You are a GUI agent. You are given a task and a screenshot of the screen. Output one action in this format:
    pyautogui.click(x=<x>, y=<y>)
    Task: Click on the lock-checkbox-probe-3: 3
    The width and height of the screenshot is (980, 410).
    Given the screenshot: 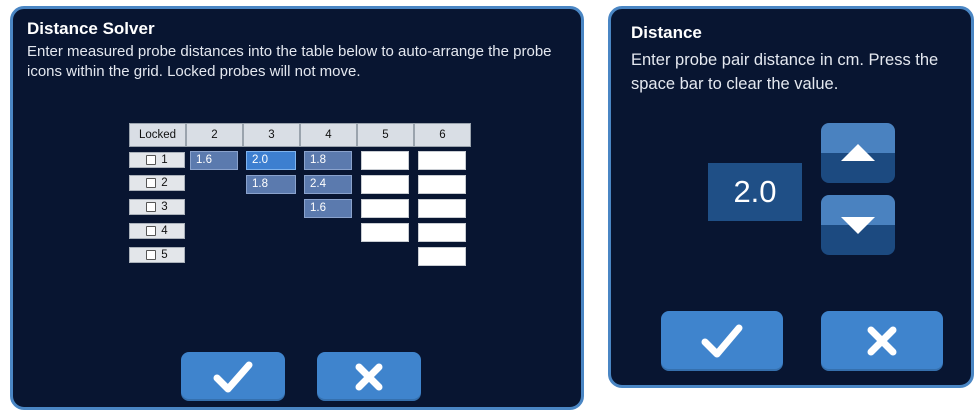 What is the action you would take?
    pyautogui.click(x=157, y=207)
    